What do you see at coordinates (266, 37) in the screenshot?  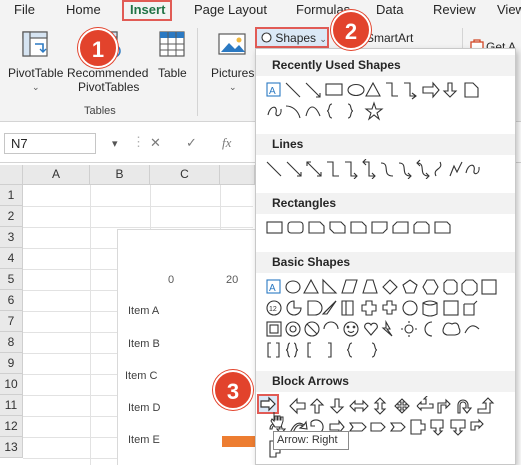 I see `shapes-icon` at bounding box center [266, 37].